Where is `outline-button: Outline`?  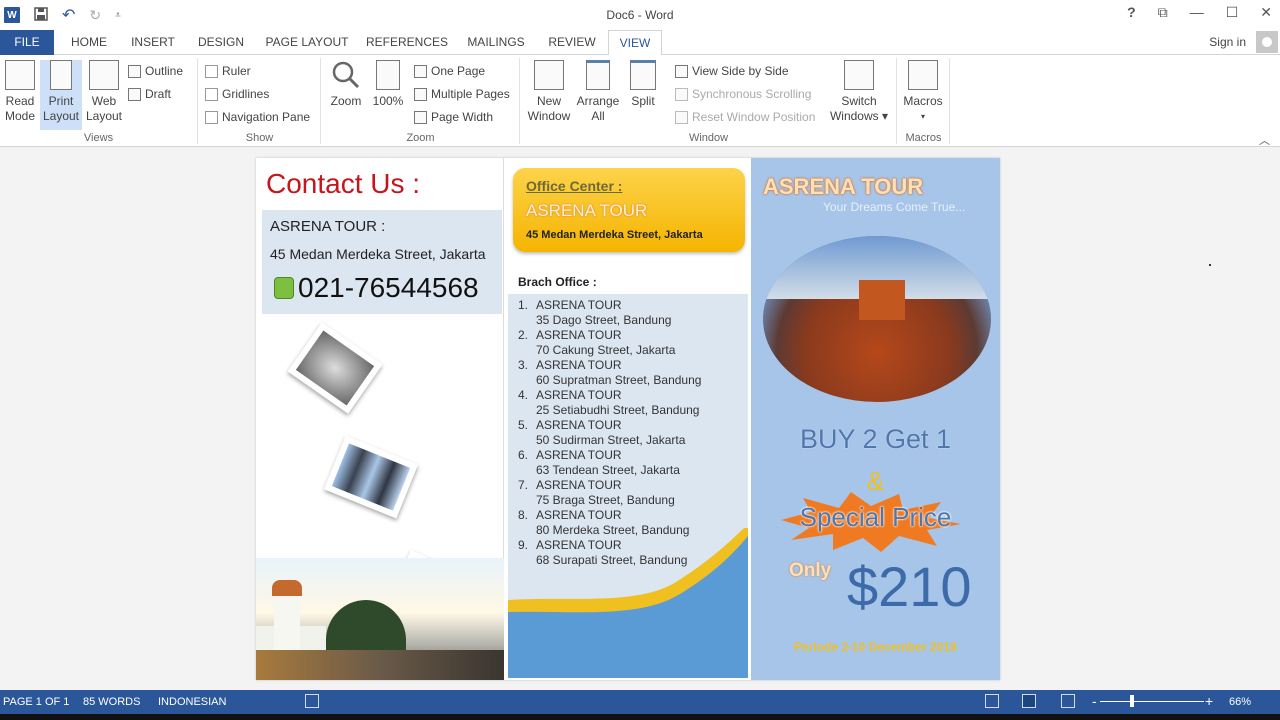 outline-button: Outline is located at coordinates (155, 71).